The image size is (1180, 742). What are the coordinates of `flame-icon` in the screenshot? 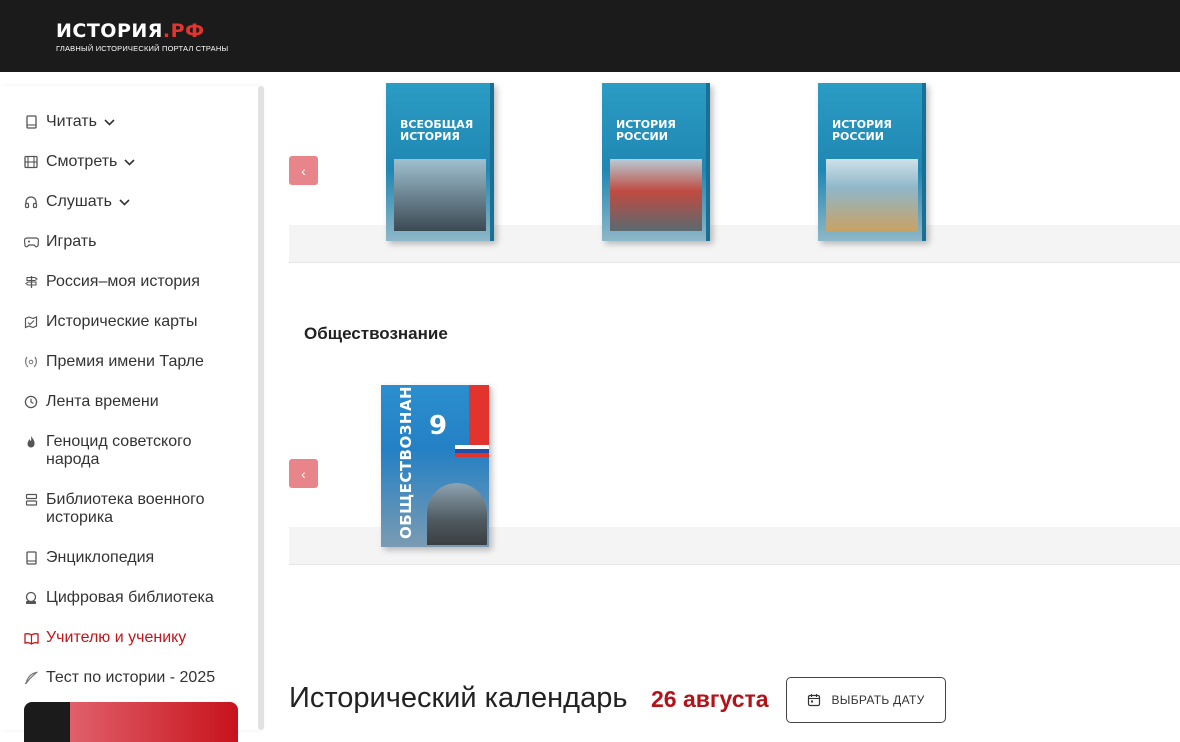 It's located at (31, 442).